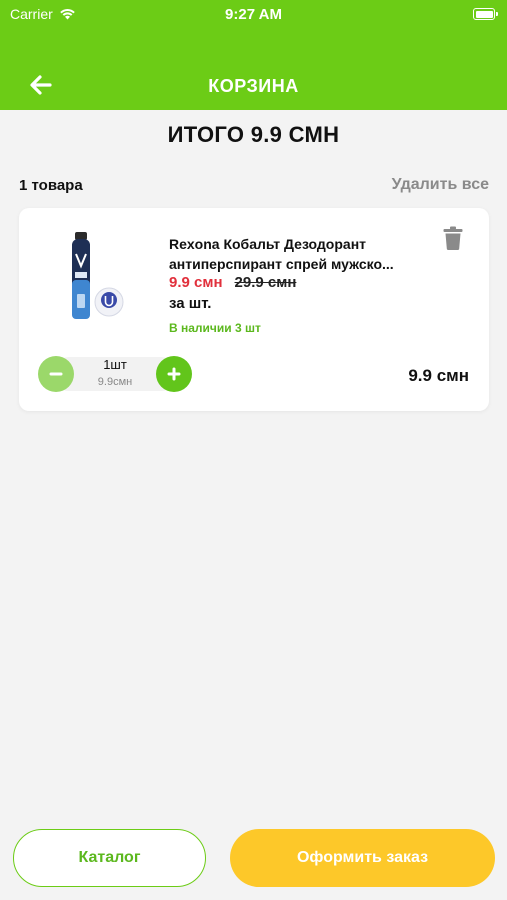 This screenshot has width=507, height=900. I want to click on minus-icon, so click(56, 374).